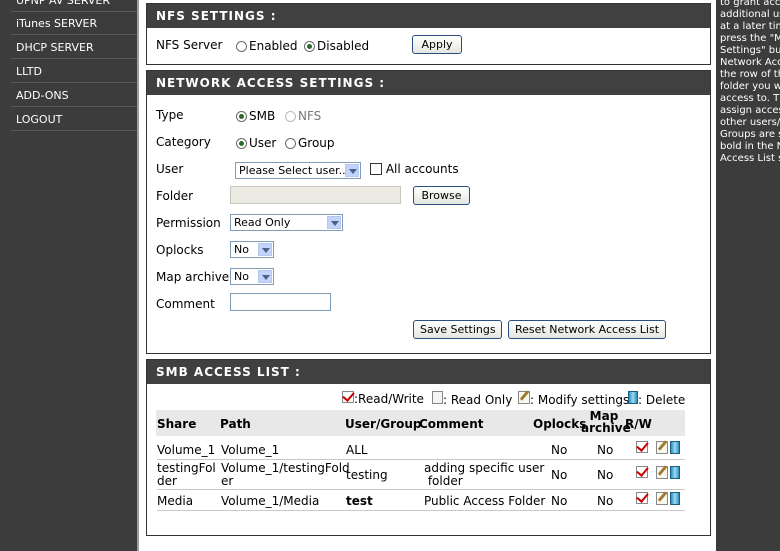  What do you see at coordinates (170, 169) in the screenshot?
I see `user-label: User` at bounding box center [170, 169].